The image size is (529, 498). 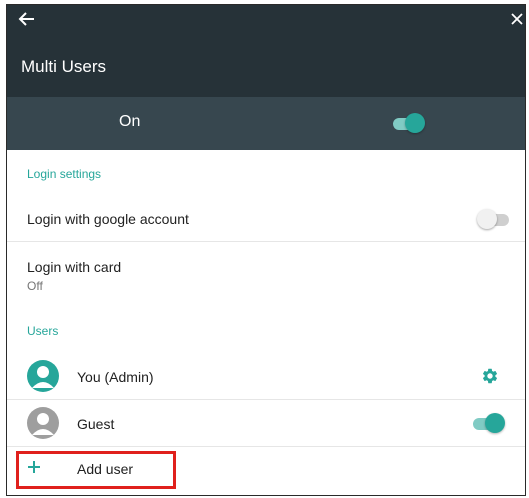 I want to click on guest-toggle, so click(x=488, y=423).